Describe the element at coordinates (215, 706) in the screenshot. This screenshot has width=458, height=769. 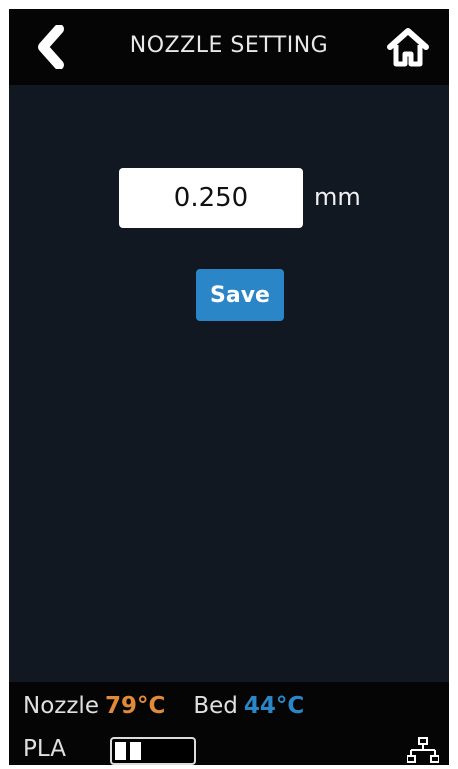
I see `bed-label: Bed` at that location.